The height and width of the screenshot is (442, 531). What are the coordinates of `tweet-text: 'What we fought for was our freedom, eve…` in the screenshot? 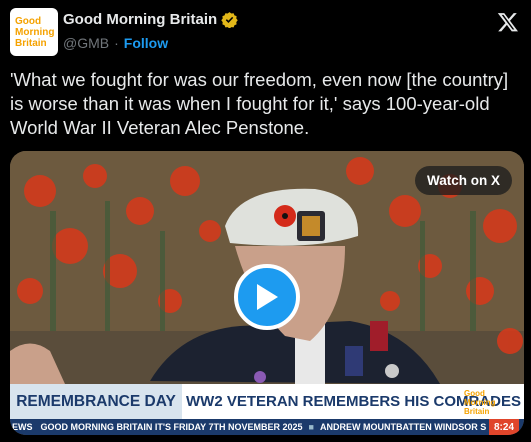 It's located at (259, 103).